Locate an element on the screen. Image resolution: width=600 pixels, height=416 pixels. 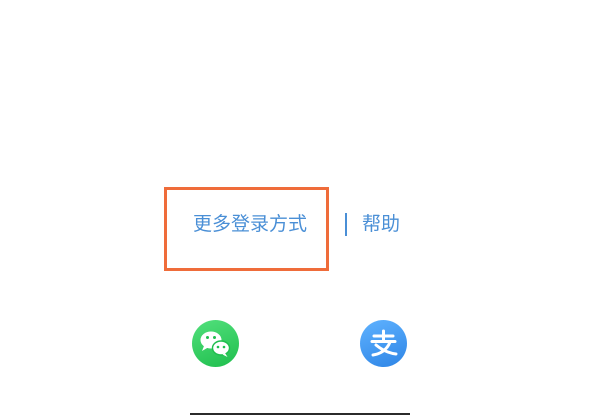
alipay-icon is located at coordinates (384, 343).